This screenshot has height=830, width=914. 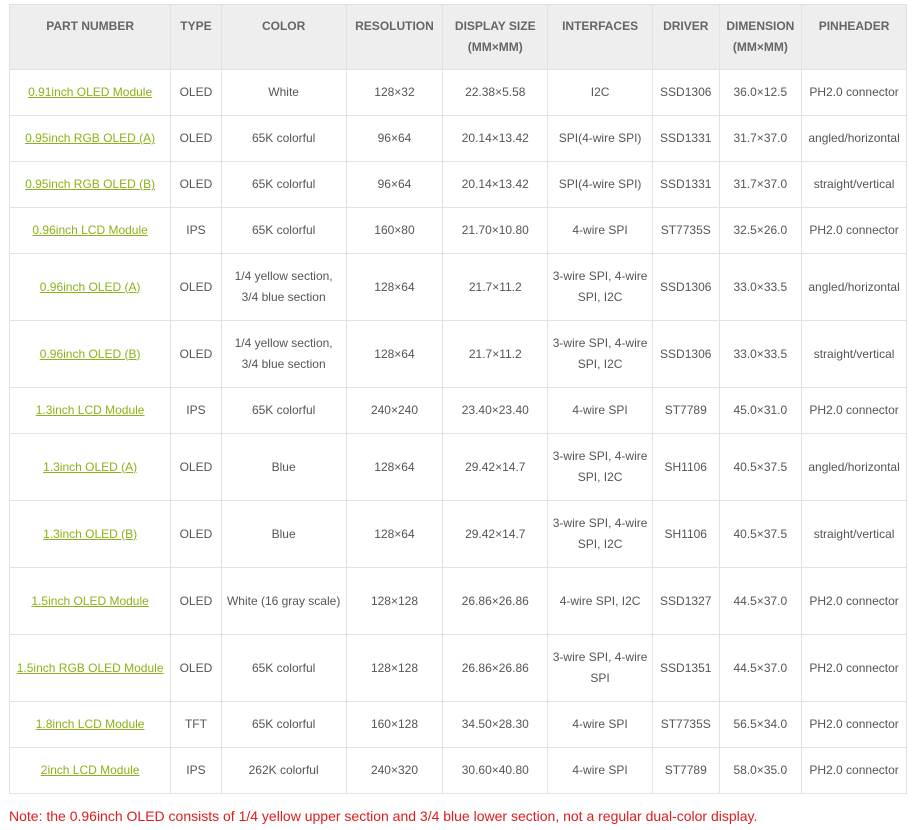 I want to click on table-cell: 4-wire SPI, I2C, so click(x=600, y=601).